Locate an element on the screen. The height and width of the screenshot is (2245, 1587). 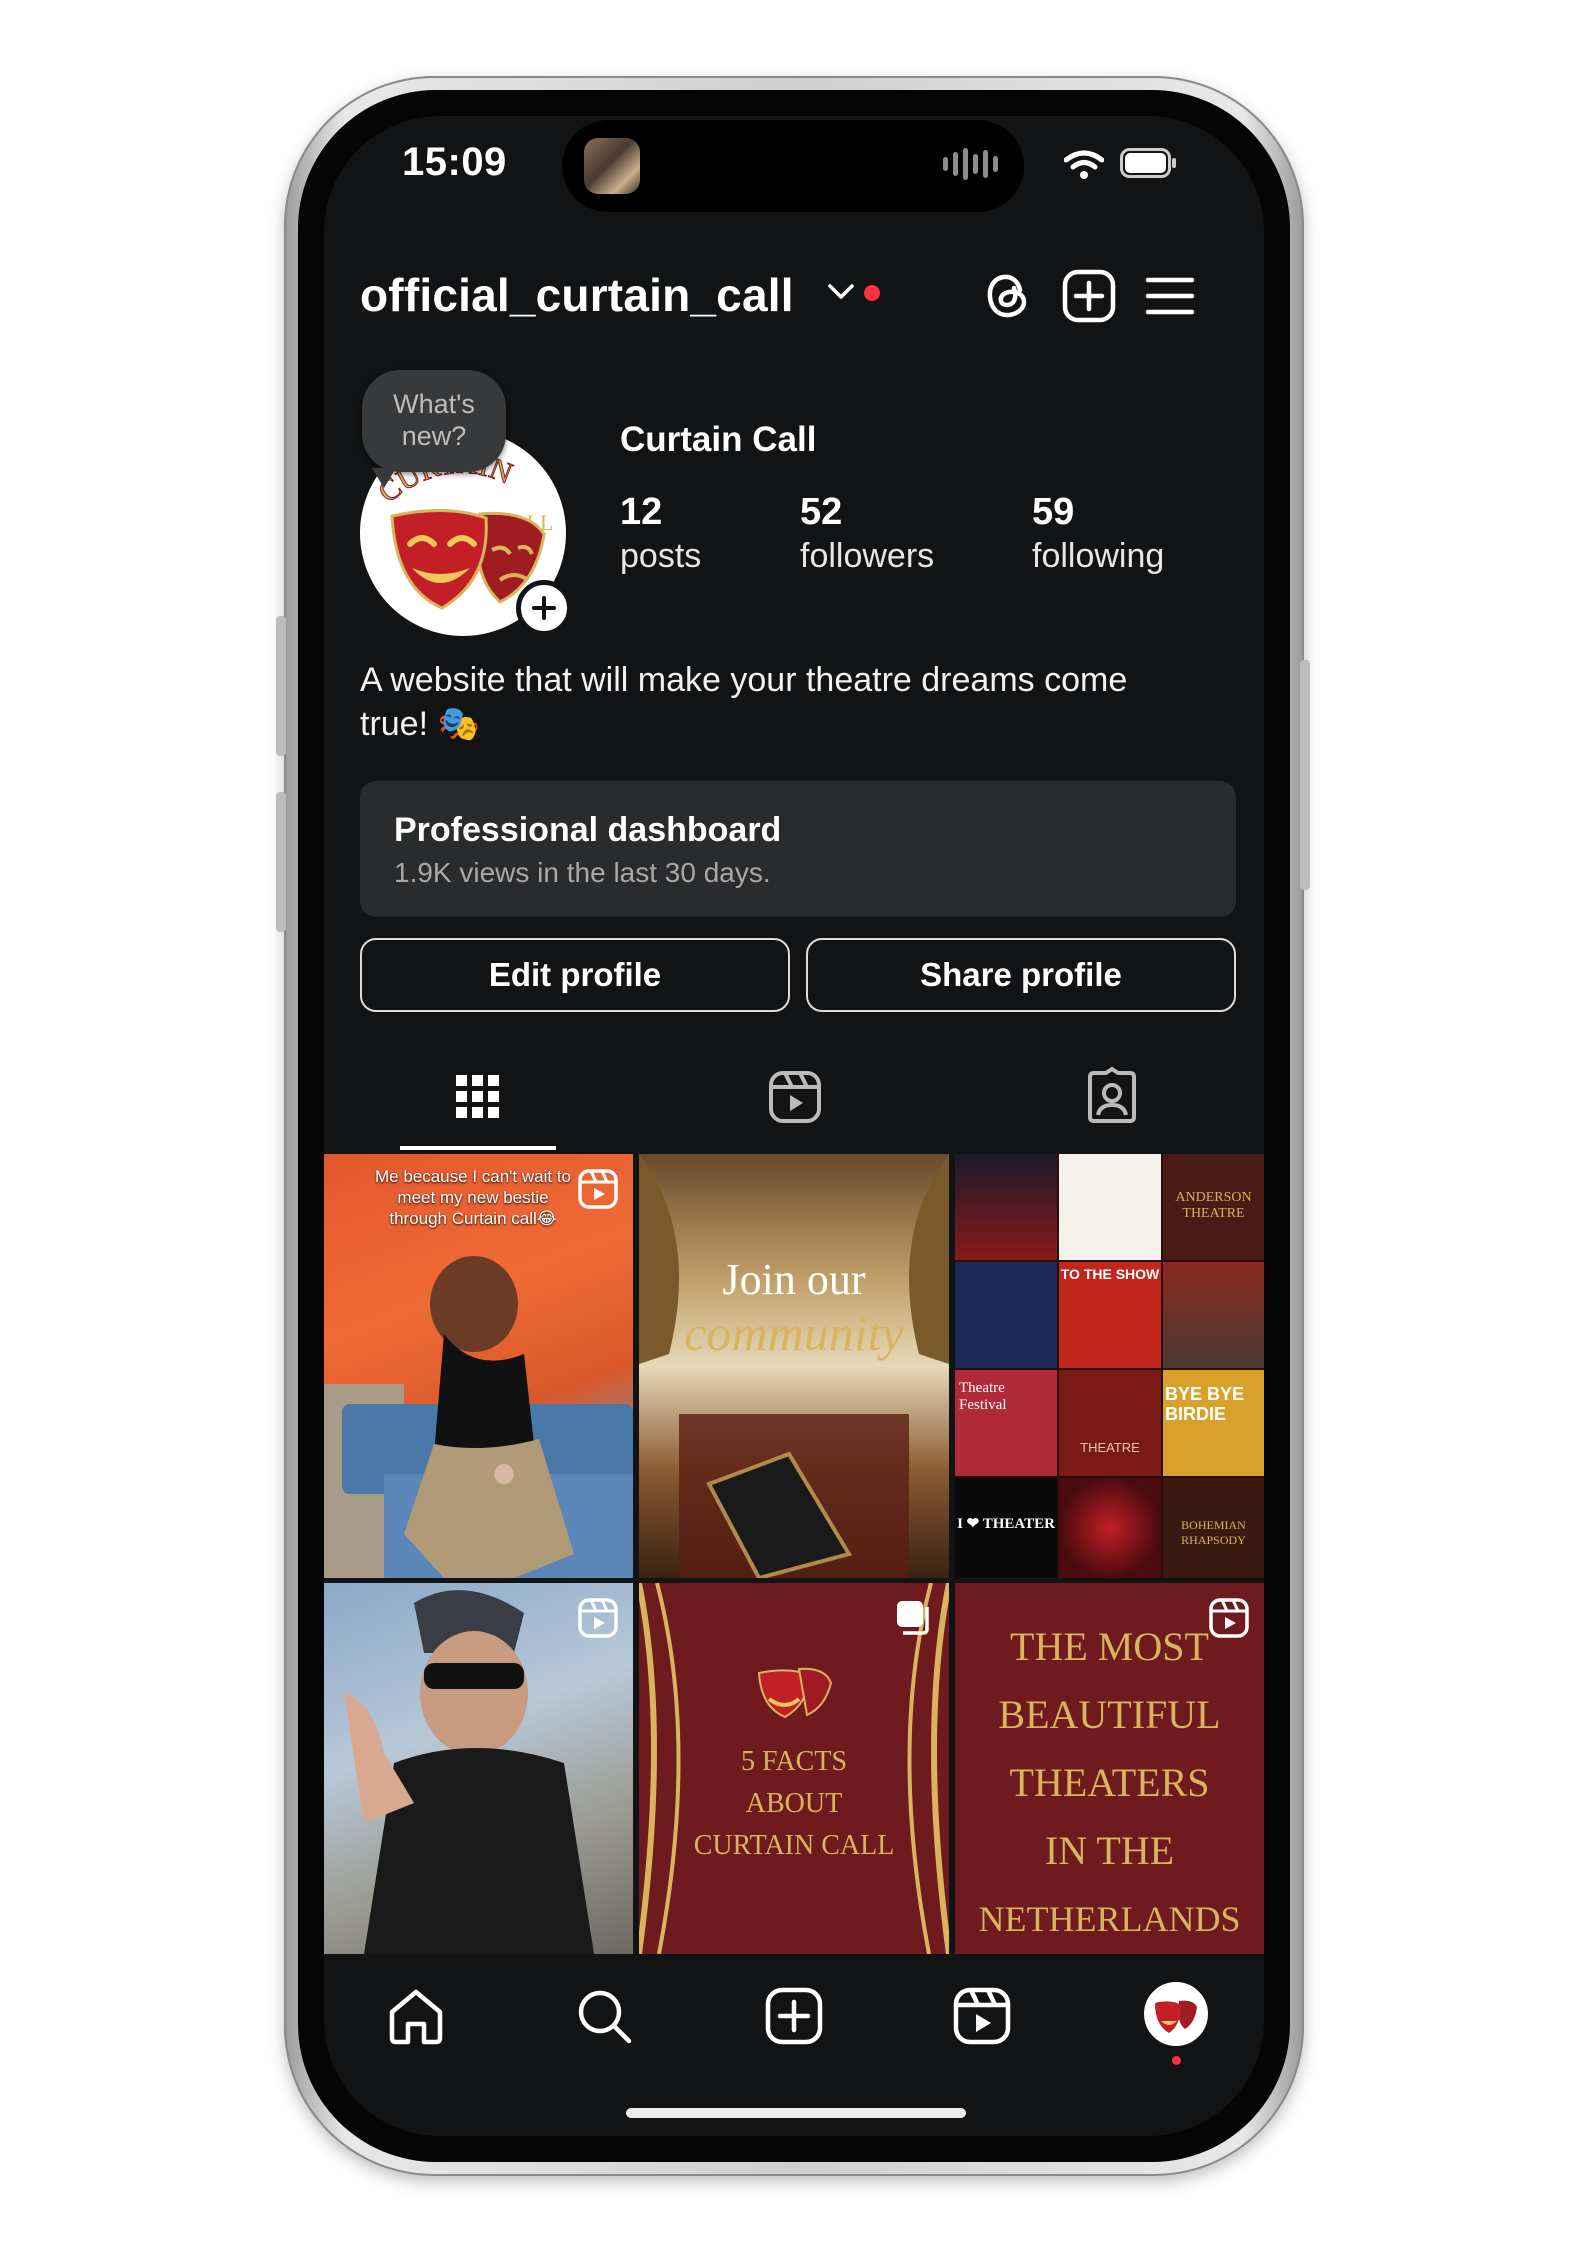
theatre-masks-icon is located at coordinates (1176, 2016).